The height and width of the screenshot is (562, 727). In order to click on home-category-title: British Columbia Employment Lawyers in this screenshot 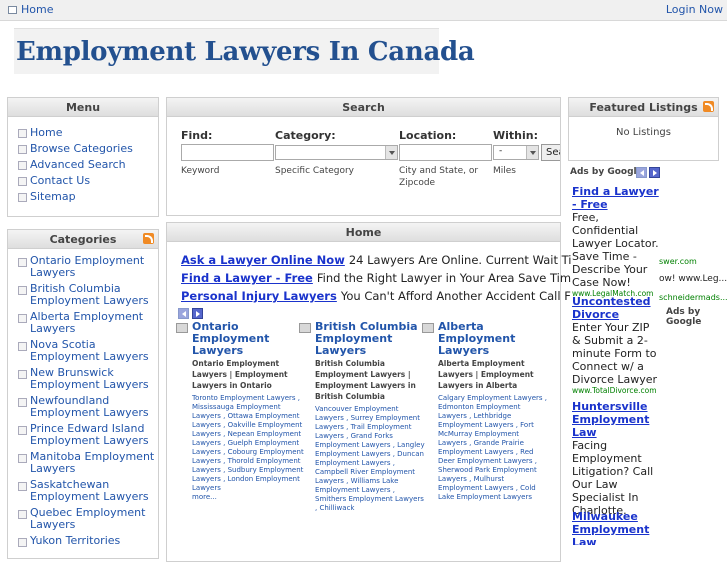, I will do `click(371, 339)`.